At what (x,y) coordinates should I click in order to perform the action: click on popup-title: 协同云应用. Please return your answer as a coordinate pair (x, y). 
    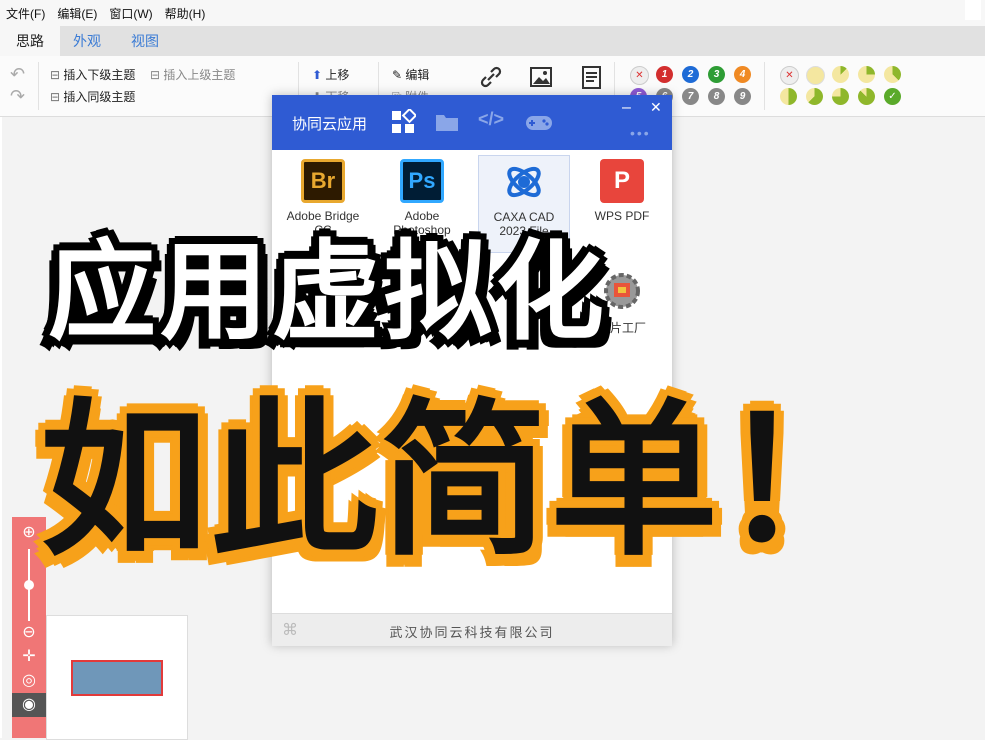
    Looking at the image, I should click on (330, 124).